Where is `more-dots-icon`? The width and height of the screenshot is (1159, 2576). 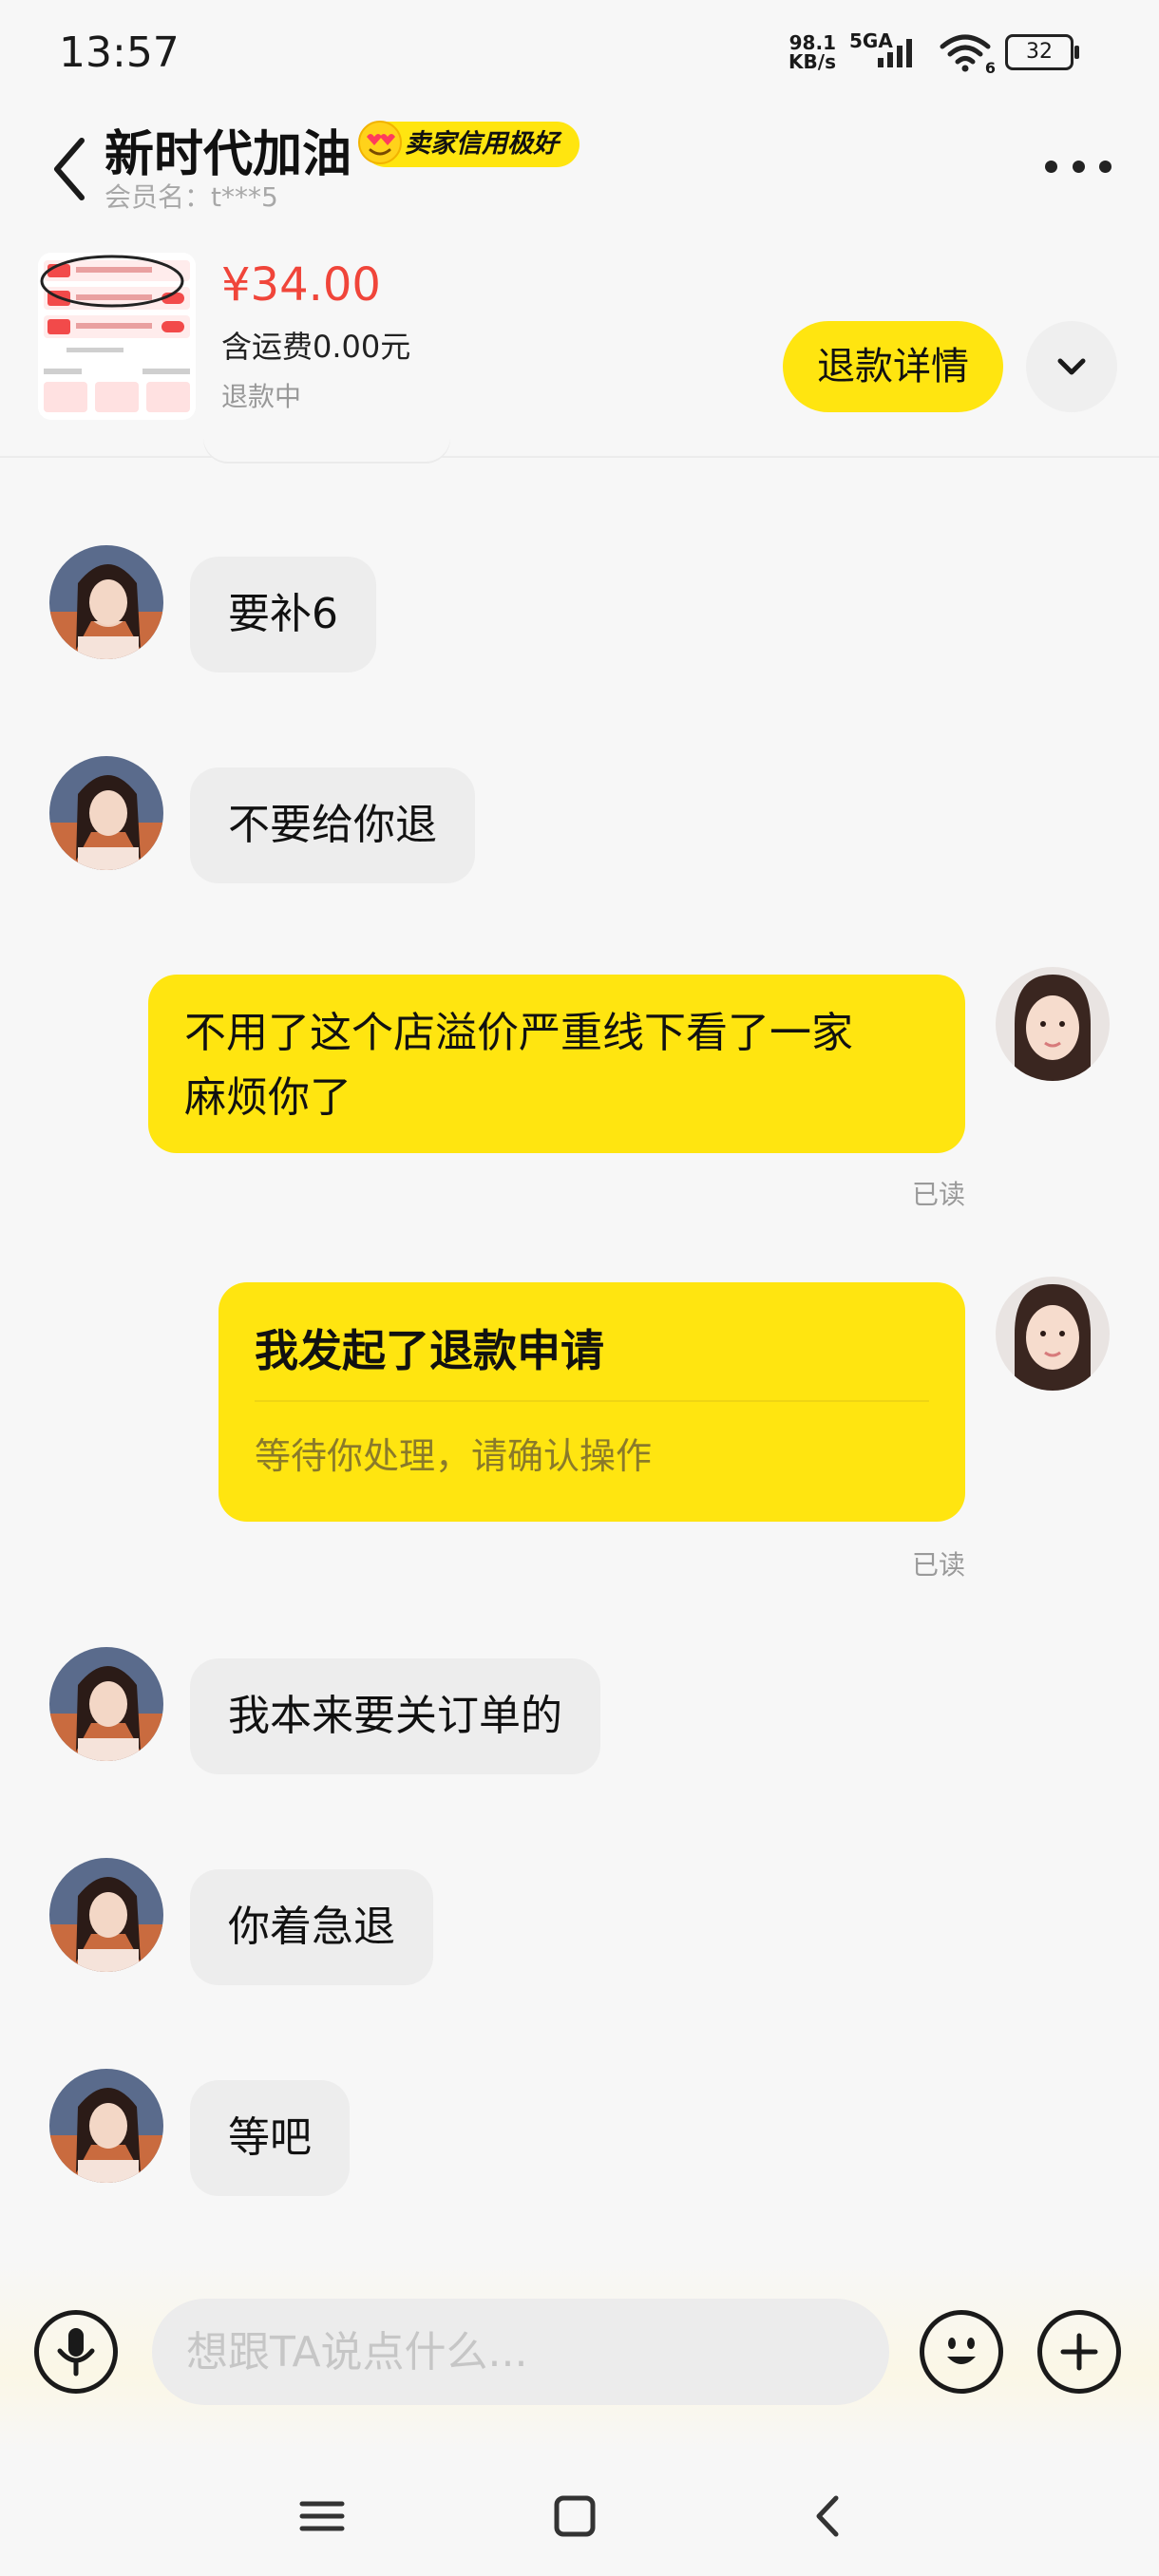 more-dots-icon is located at coordinates (1051, 166).